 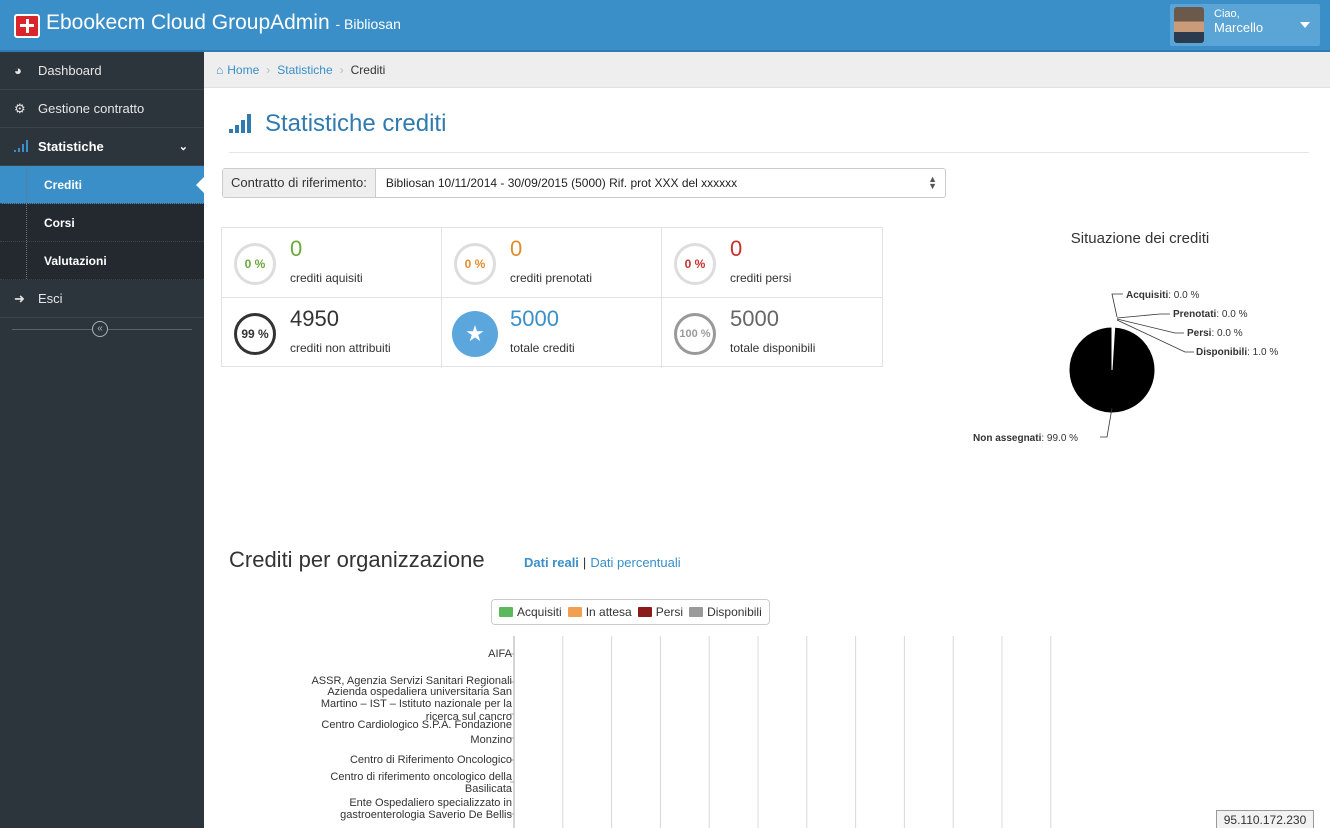 I want to click on select-arrows-icon: ▲ ▼, so click(x=932, y=182).